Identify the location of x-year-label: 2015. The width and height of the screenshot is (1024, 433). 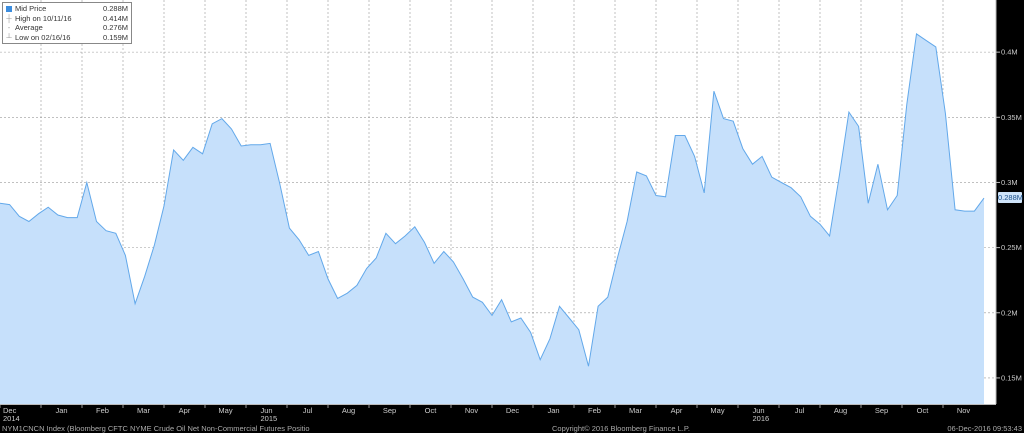
(269, 418).